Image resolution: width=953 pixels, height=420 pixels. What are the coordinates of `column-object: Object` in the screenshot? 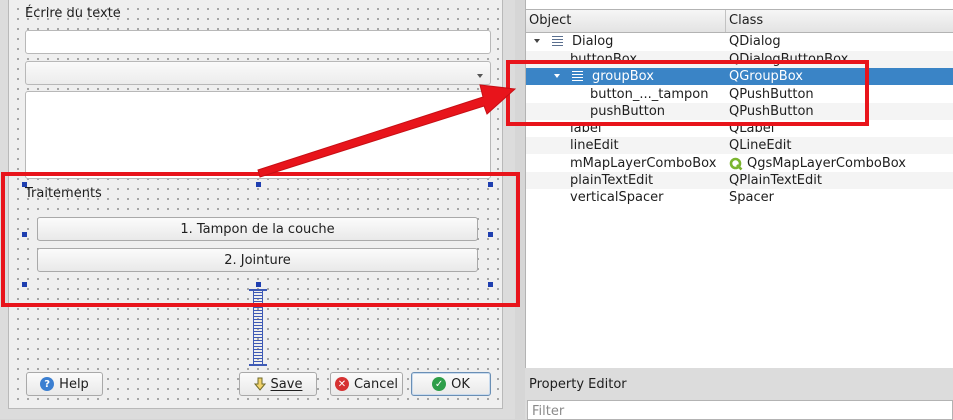 It's located at (550, 20).